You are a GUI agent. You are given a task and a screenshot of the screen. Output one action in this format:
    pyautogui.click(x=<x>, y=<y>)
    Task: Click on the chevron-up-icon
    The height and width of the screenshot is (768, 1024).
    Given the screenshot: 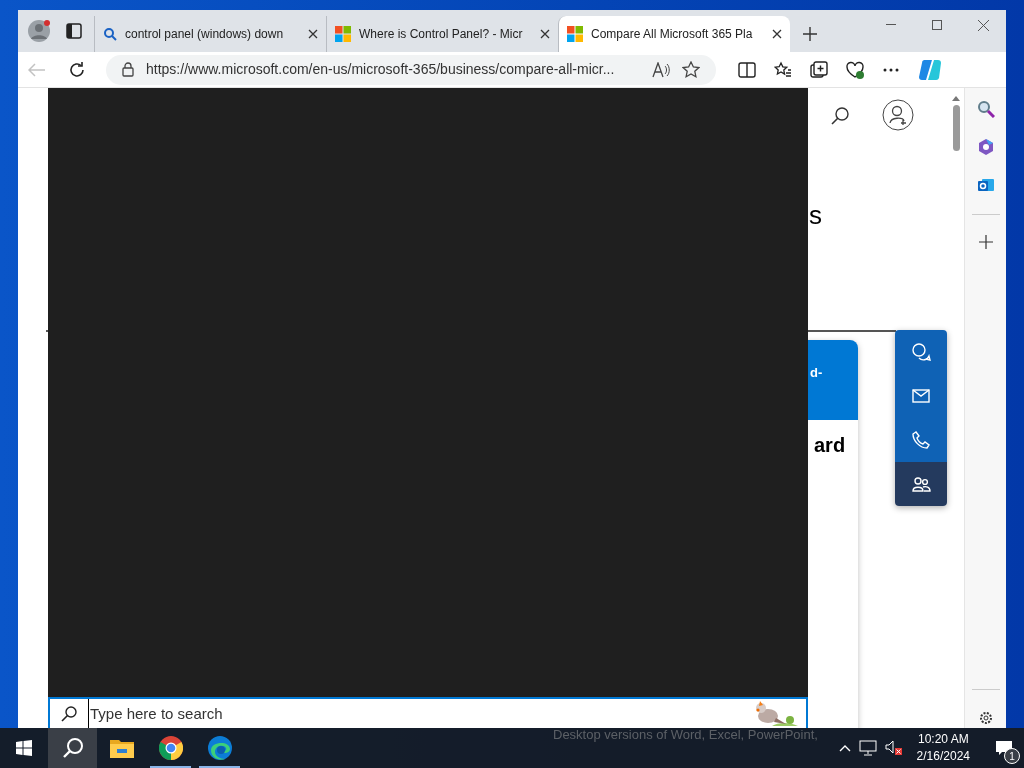 What is the action you would take?
    pyautogui.click(x=844, y=748)
    